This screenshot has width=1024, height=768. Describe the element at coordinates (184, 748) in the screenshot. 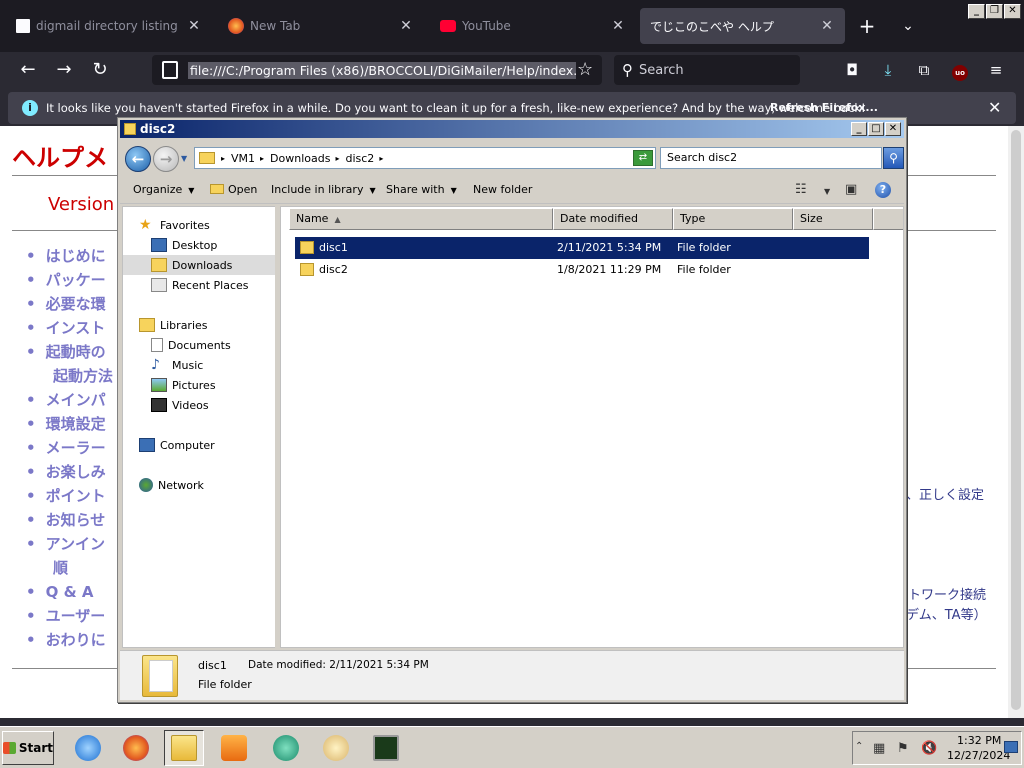

I see `taskbar-explorer` at that location.